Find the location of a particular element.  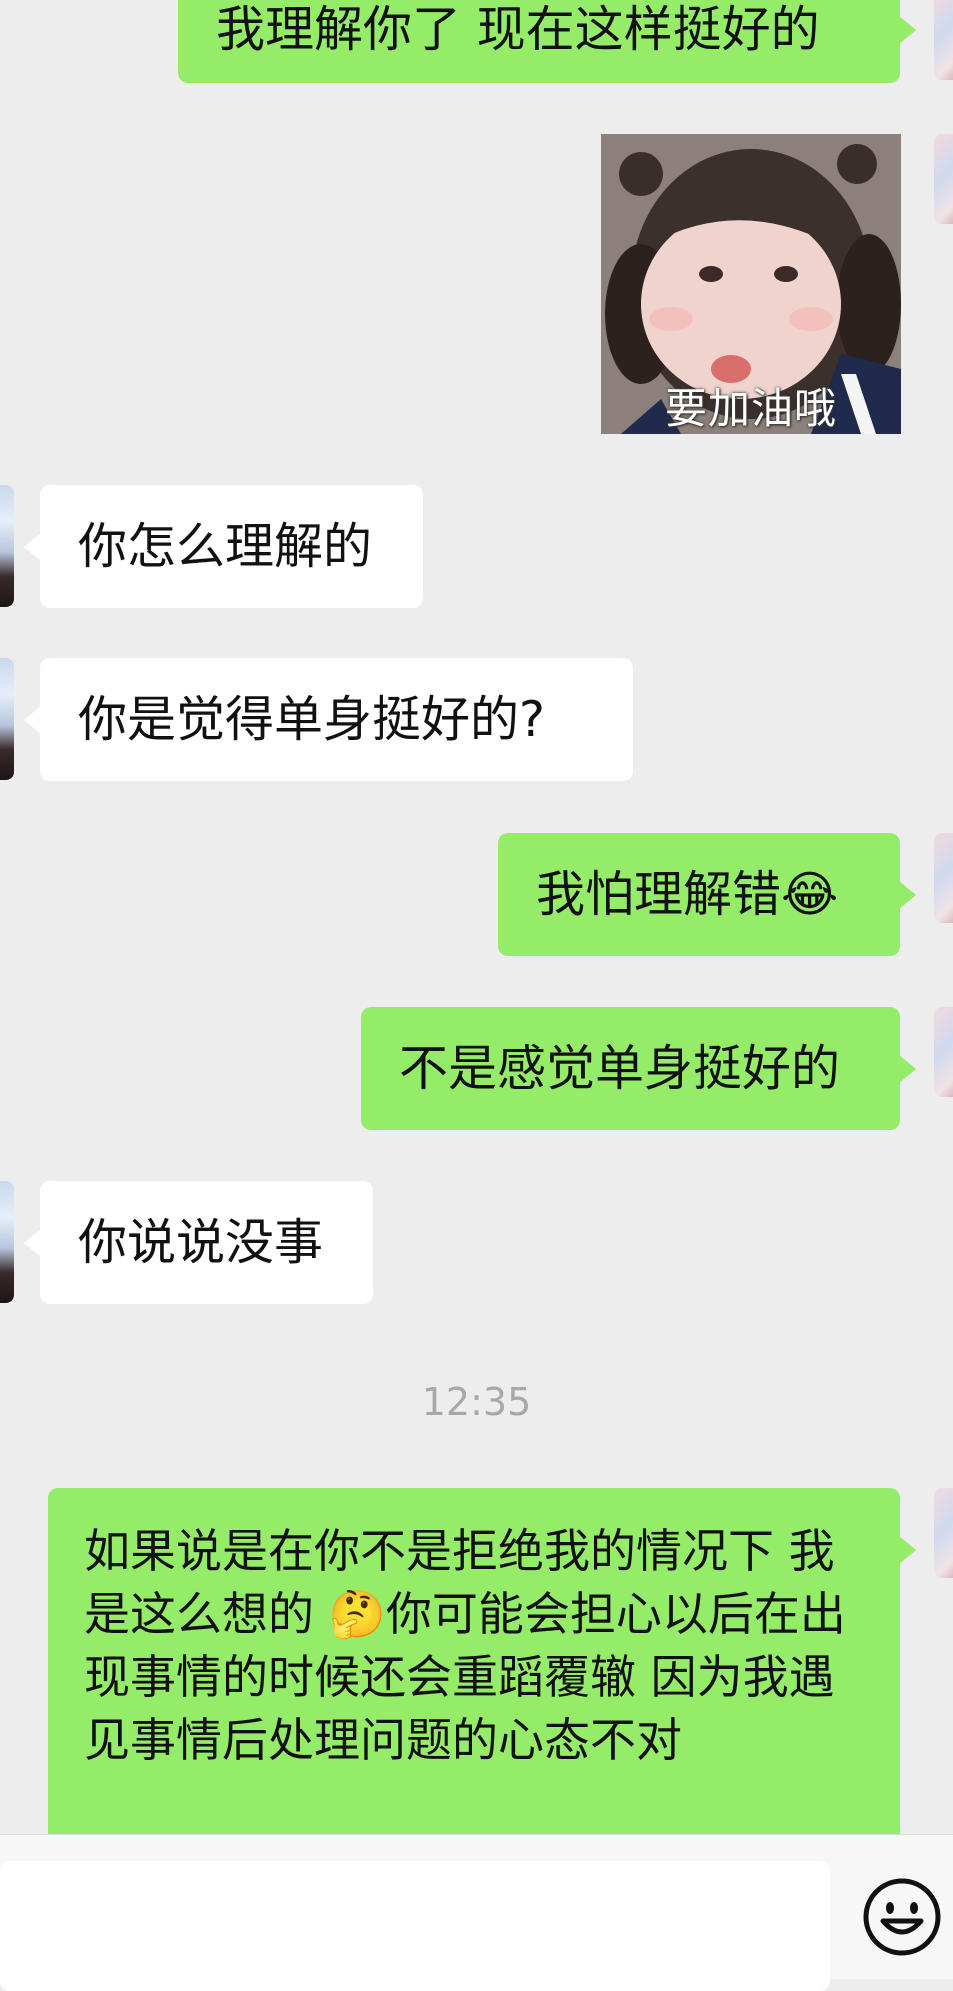

message-text: 你怎么理解的 is located at coordinates (225, 546).